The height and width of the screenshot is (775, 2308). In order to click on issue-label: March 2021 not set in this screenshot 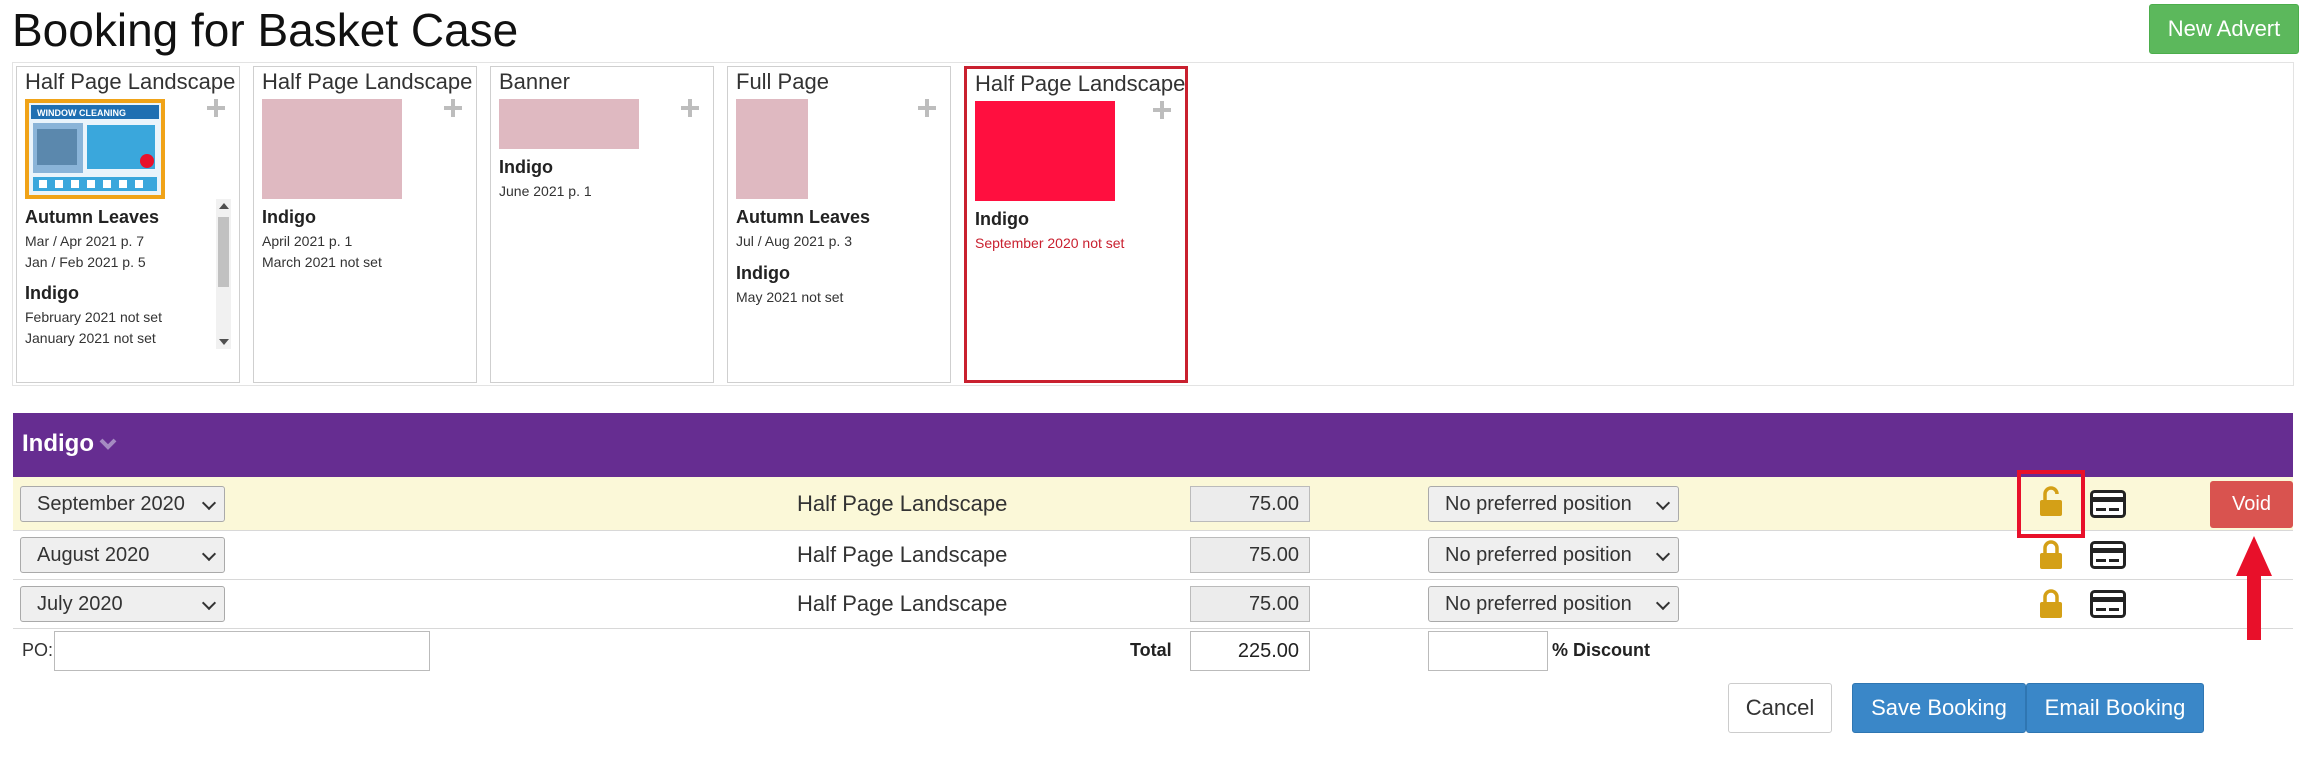, I will do `click(322, 262)`.